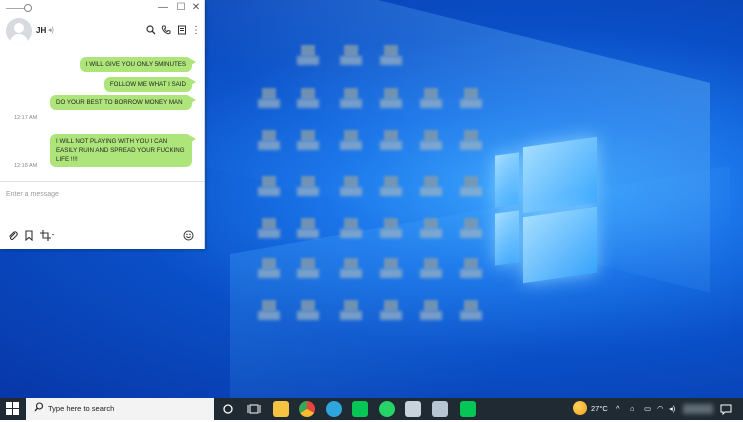 The height and width of the screenshot is (422, 743). Describe the element at coordinates (228, 409) in the screenshot. I see `cortana-icon` at that location.